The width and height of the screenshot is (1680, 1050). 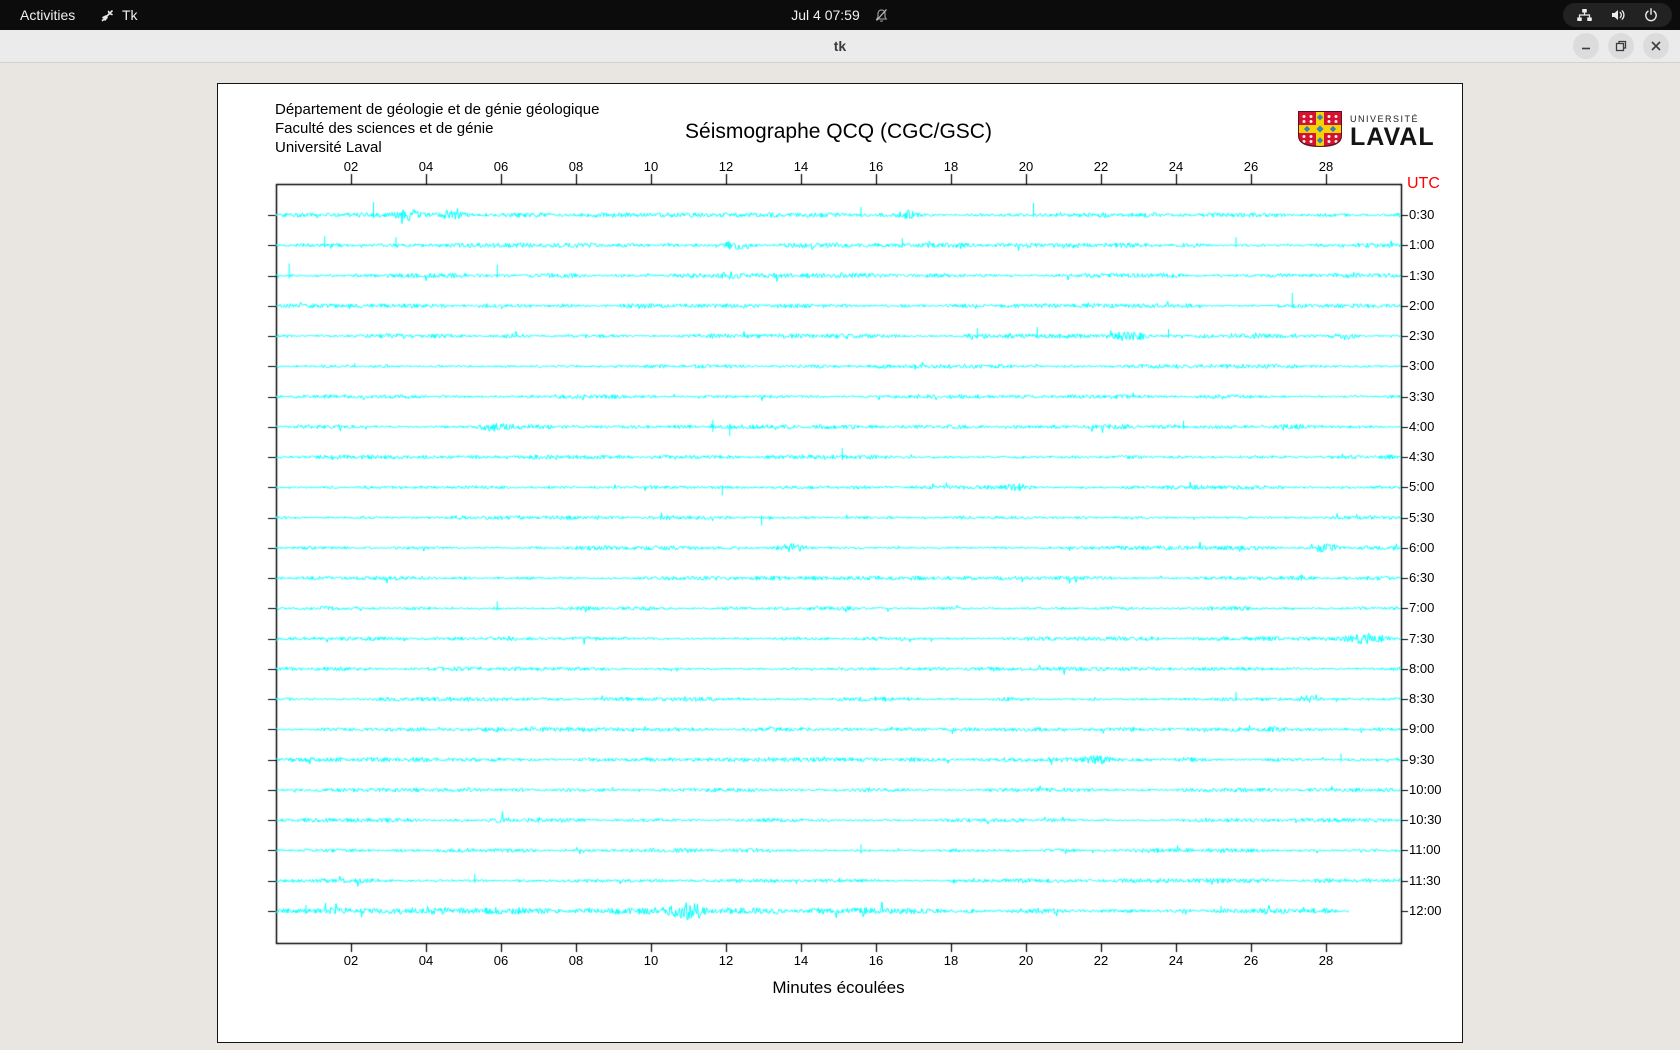 I want to click on x-tick-label-bottom: 06, so click(x=501, y=960).